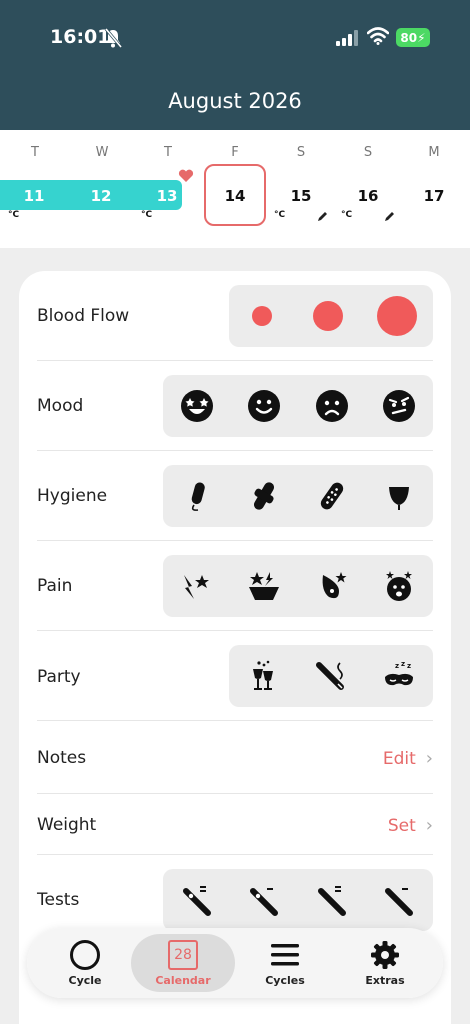 This screenshot has width=470, height=1024. I want to click on nav-cycle-label: Cycle, so click(85, 980).